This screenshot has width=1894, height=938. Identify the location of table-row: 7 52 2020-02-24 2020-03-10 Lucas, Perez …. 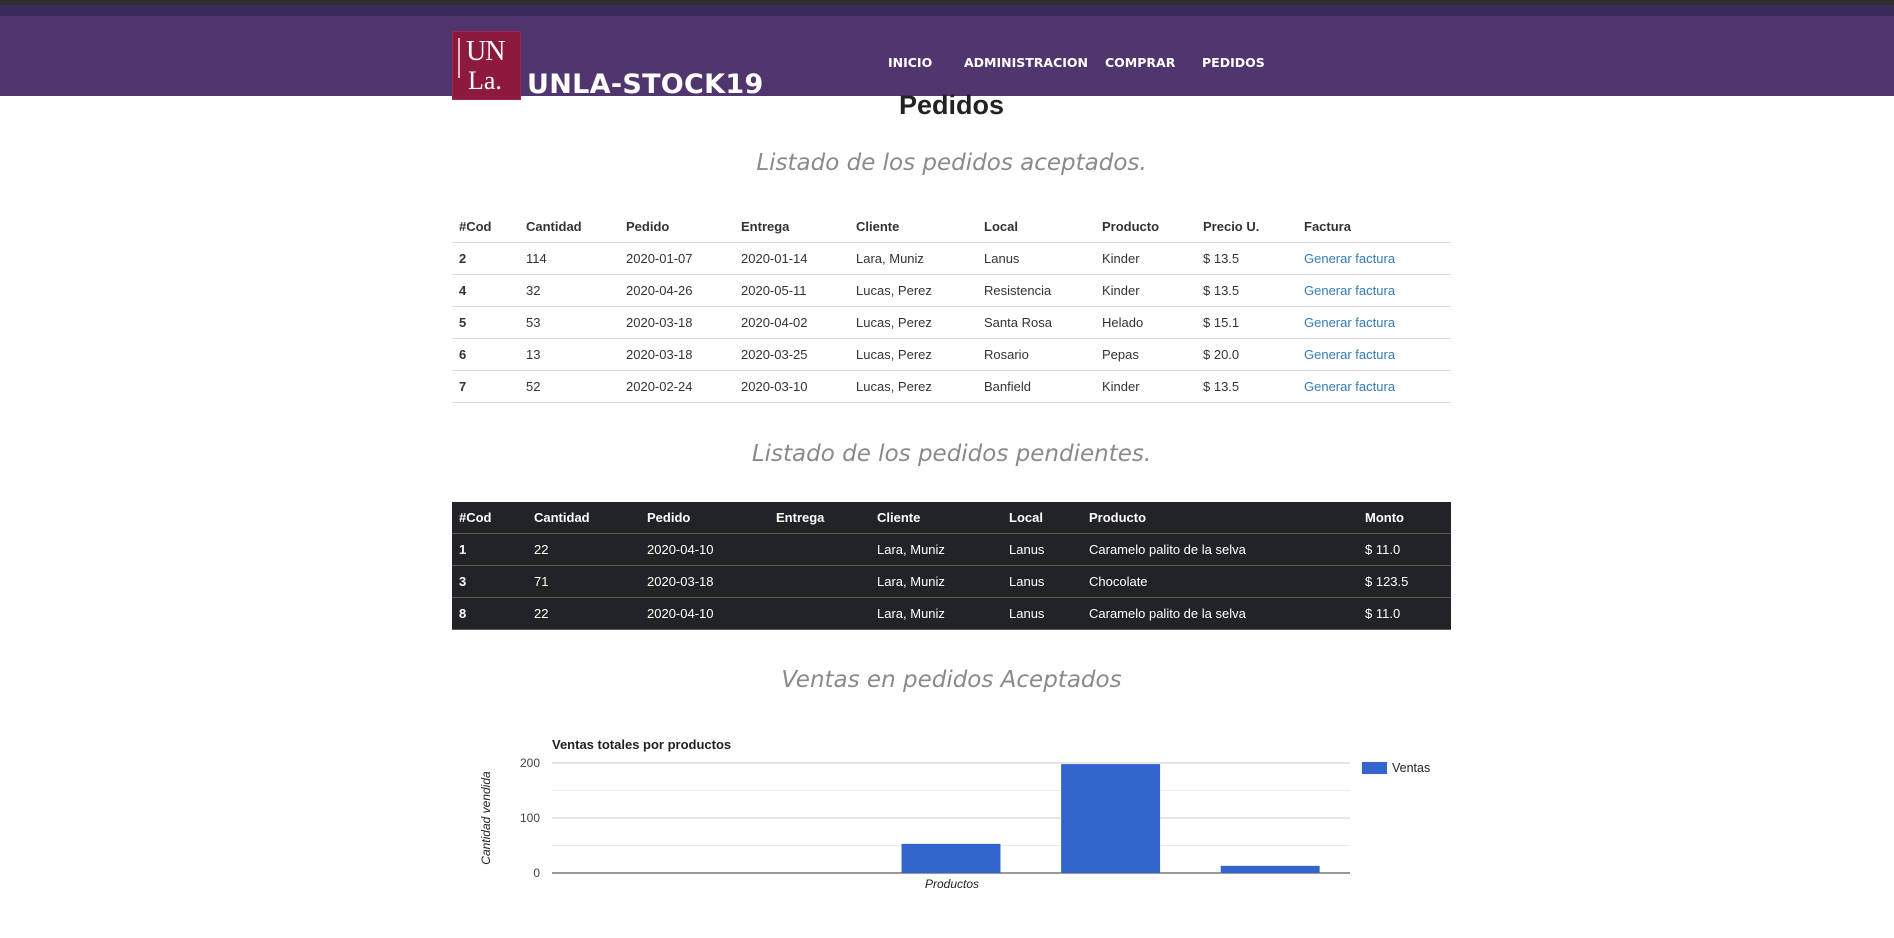
(951, 386).